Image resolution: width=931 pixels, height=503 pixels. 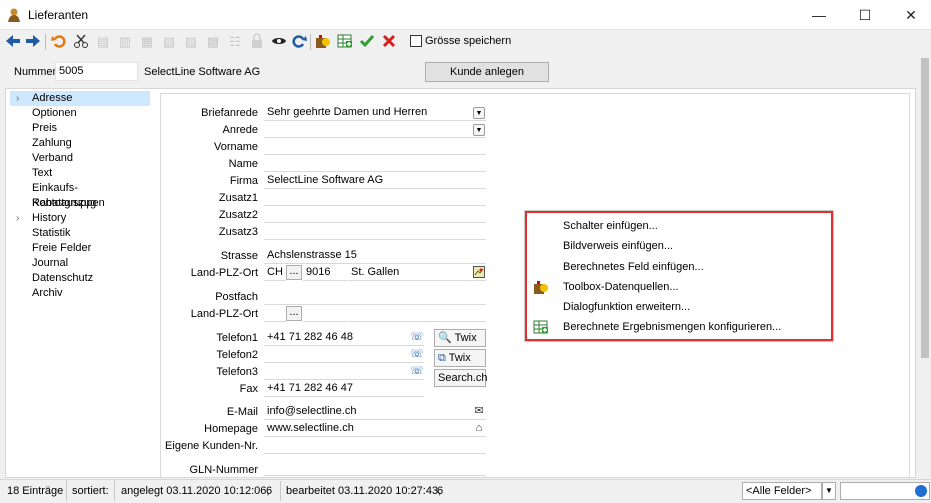 I want to click on nav-item-freie-felder: Freie Felder, so click(x=80, y=248).